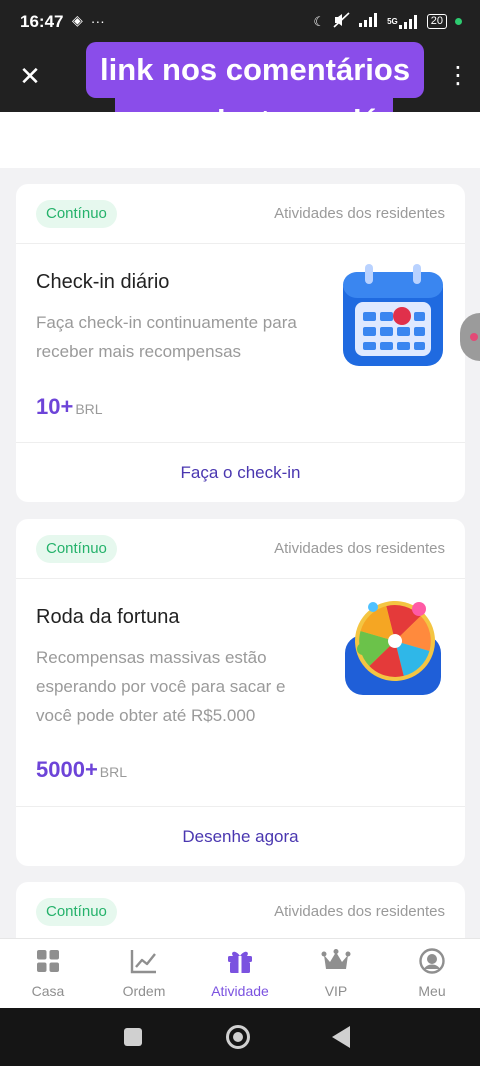 The height and width of the screenshot is (1066, 480). Describe the element at coordinates (240, 991) in the screenshot. I see `tab-label: Atividade` at that location.